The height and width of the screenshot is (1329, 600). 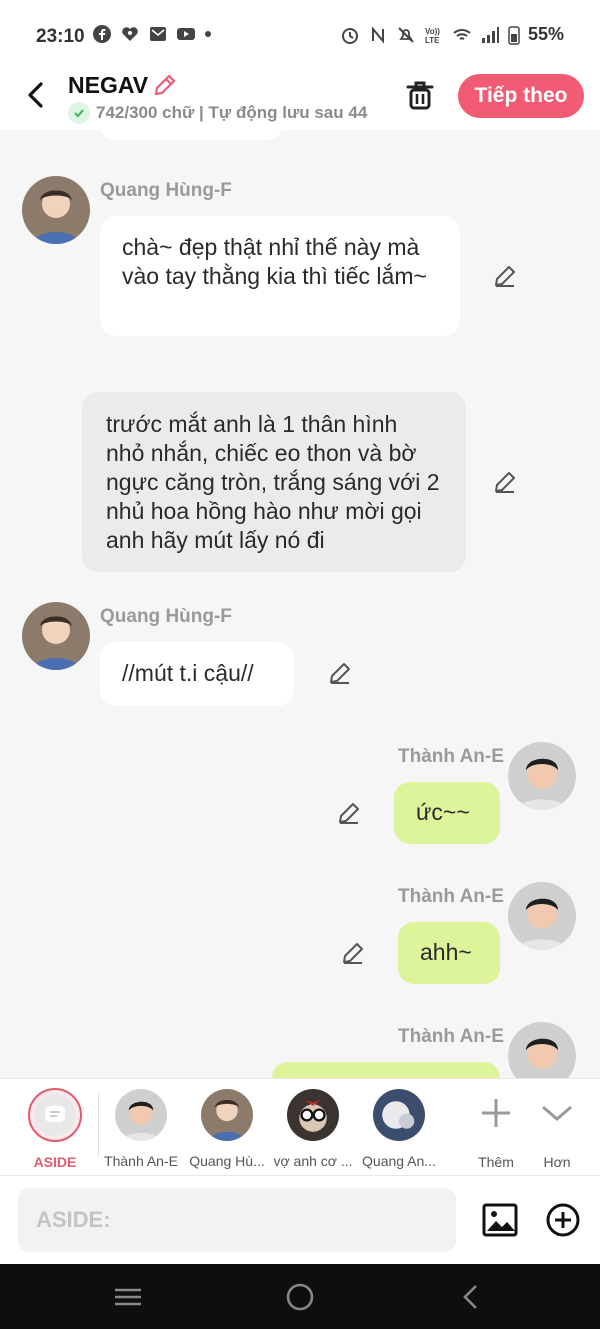 What do you see at coordinates (128, 1297) in the screenshot?
I see `recents-menu-icon` at bounding box center [128, 1297].